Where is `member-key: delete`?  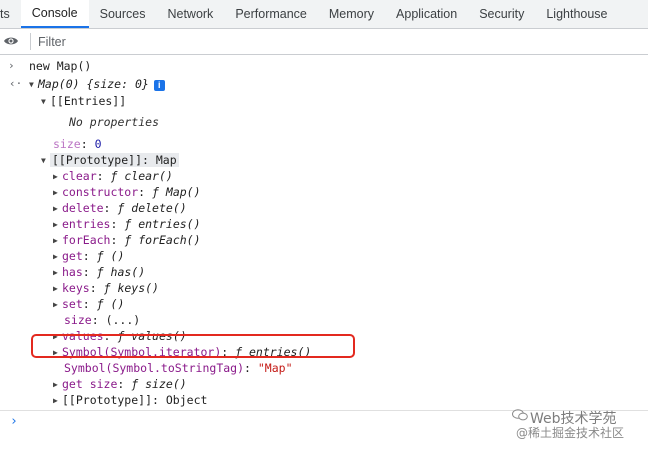
member-key: delete is located at coordinates (83, 208).